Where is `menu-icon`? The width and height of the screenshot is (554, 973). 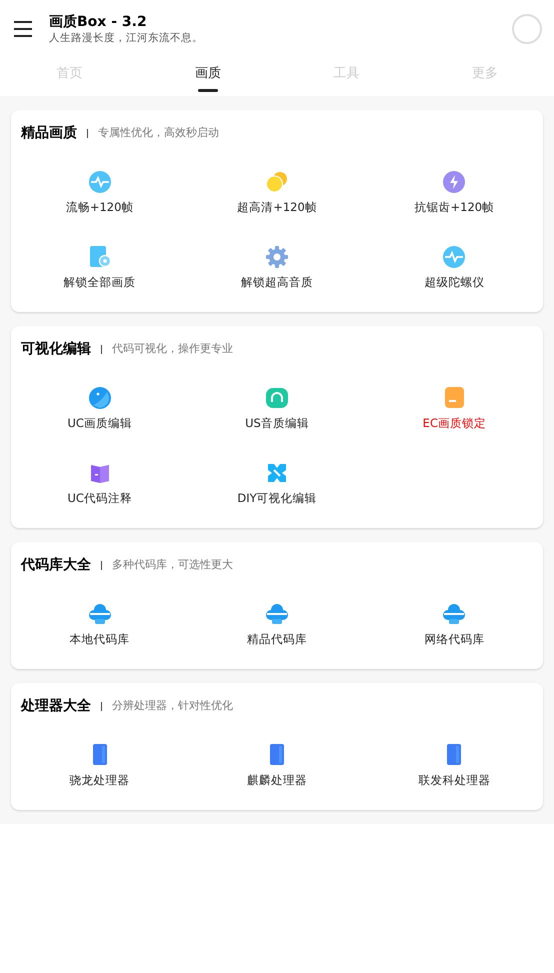
menu-icon is located at coordinates (23, 29).